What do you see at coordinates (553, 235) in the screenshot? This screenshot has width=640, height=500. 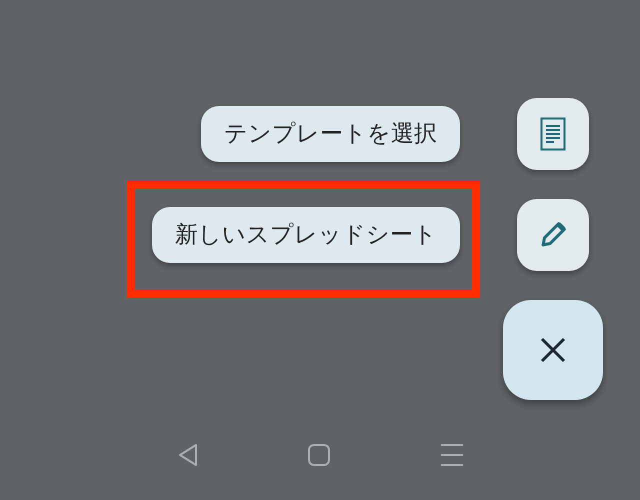 I see `pencil-button` at bounding box center [553, 235].